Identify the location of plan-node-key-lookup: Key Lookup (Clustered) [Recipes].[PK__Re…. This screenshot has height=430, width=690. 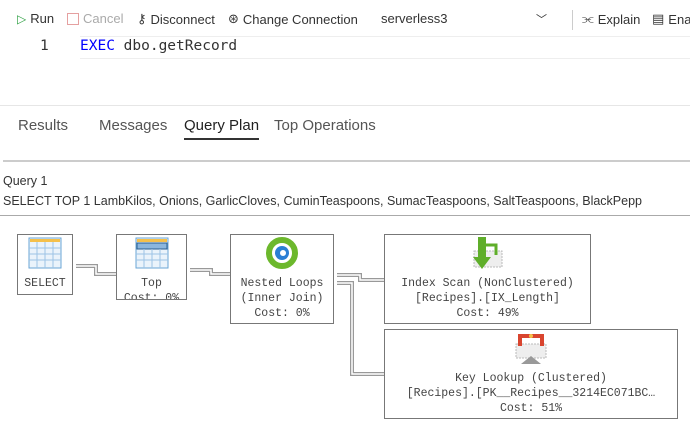
(531, 374).